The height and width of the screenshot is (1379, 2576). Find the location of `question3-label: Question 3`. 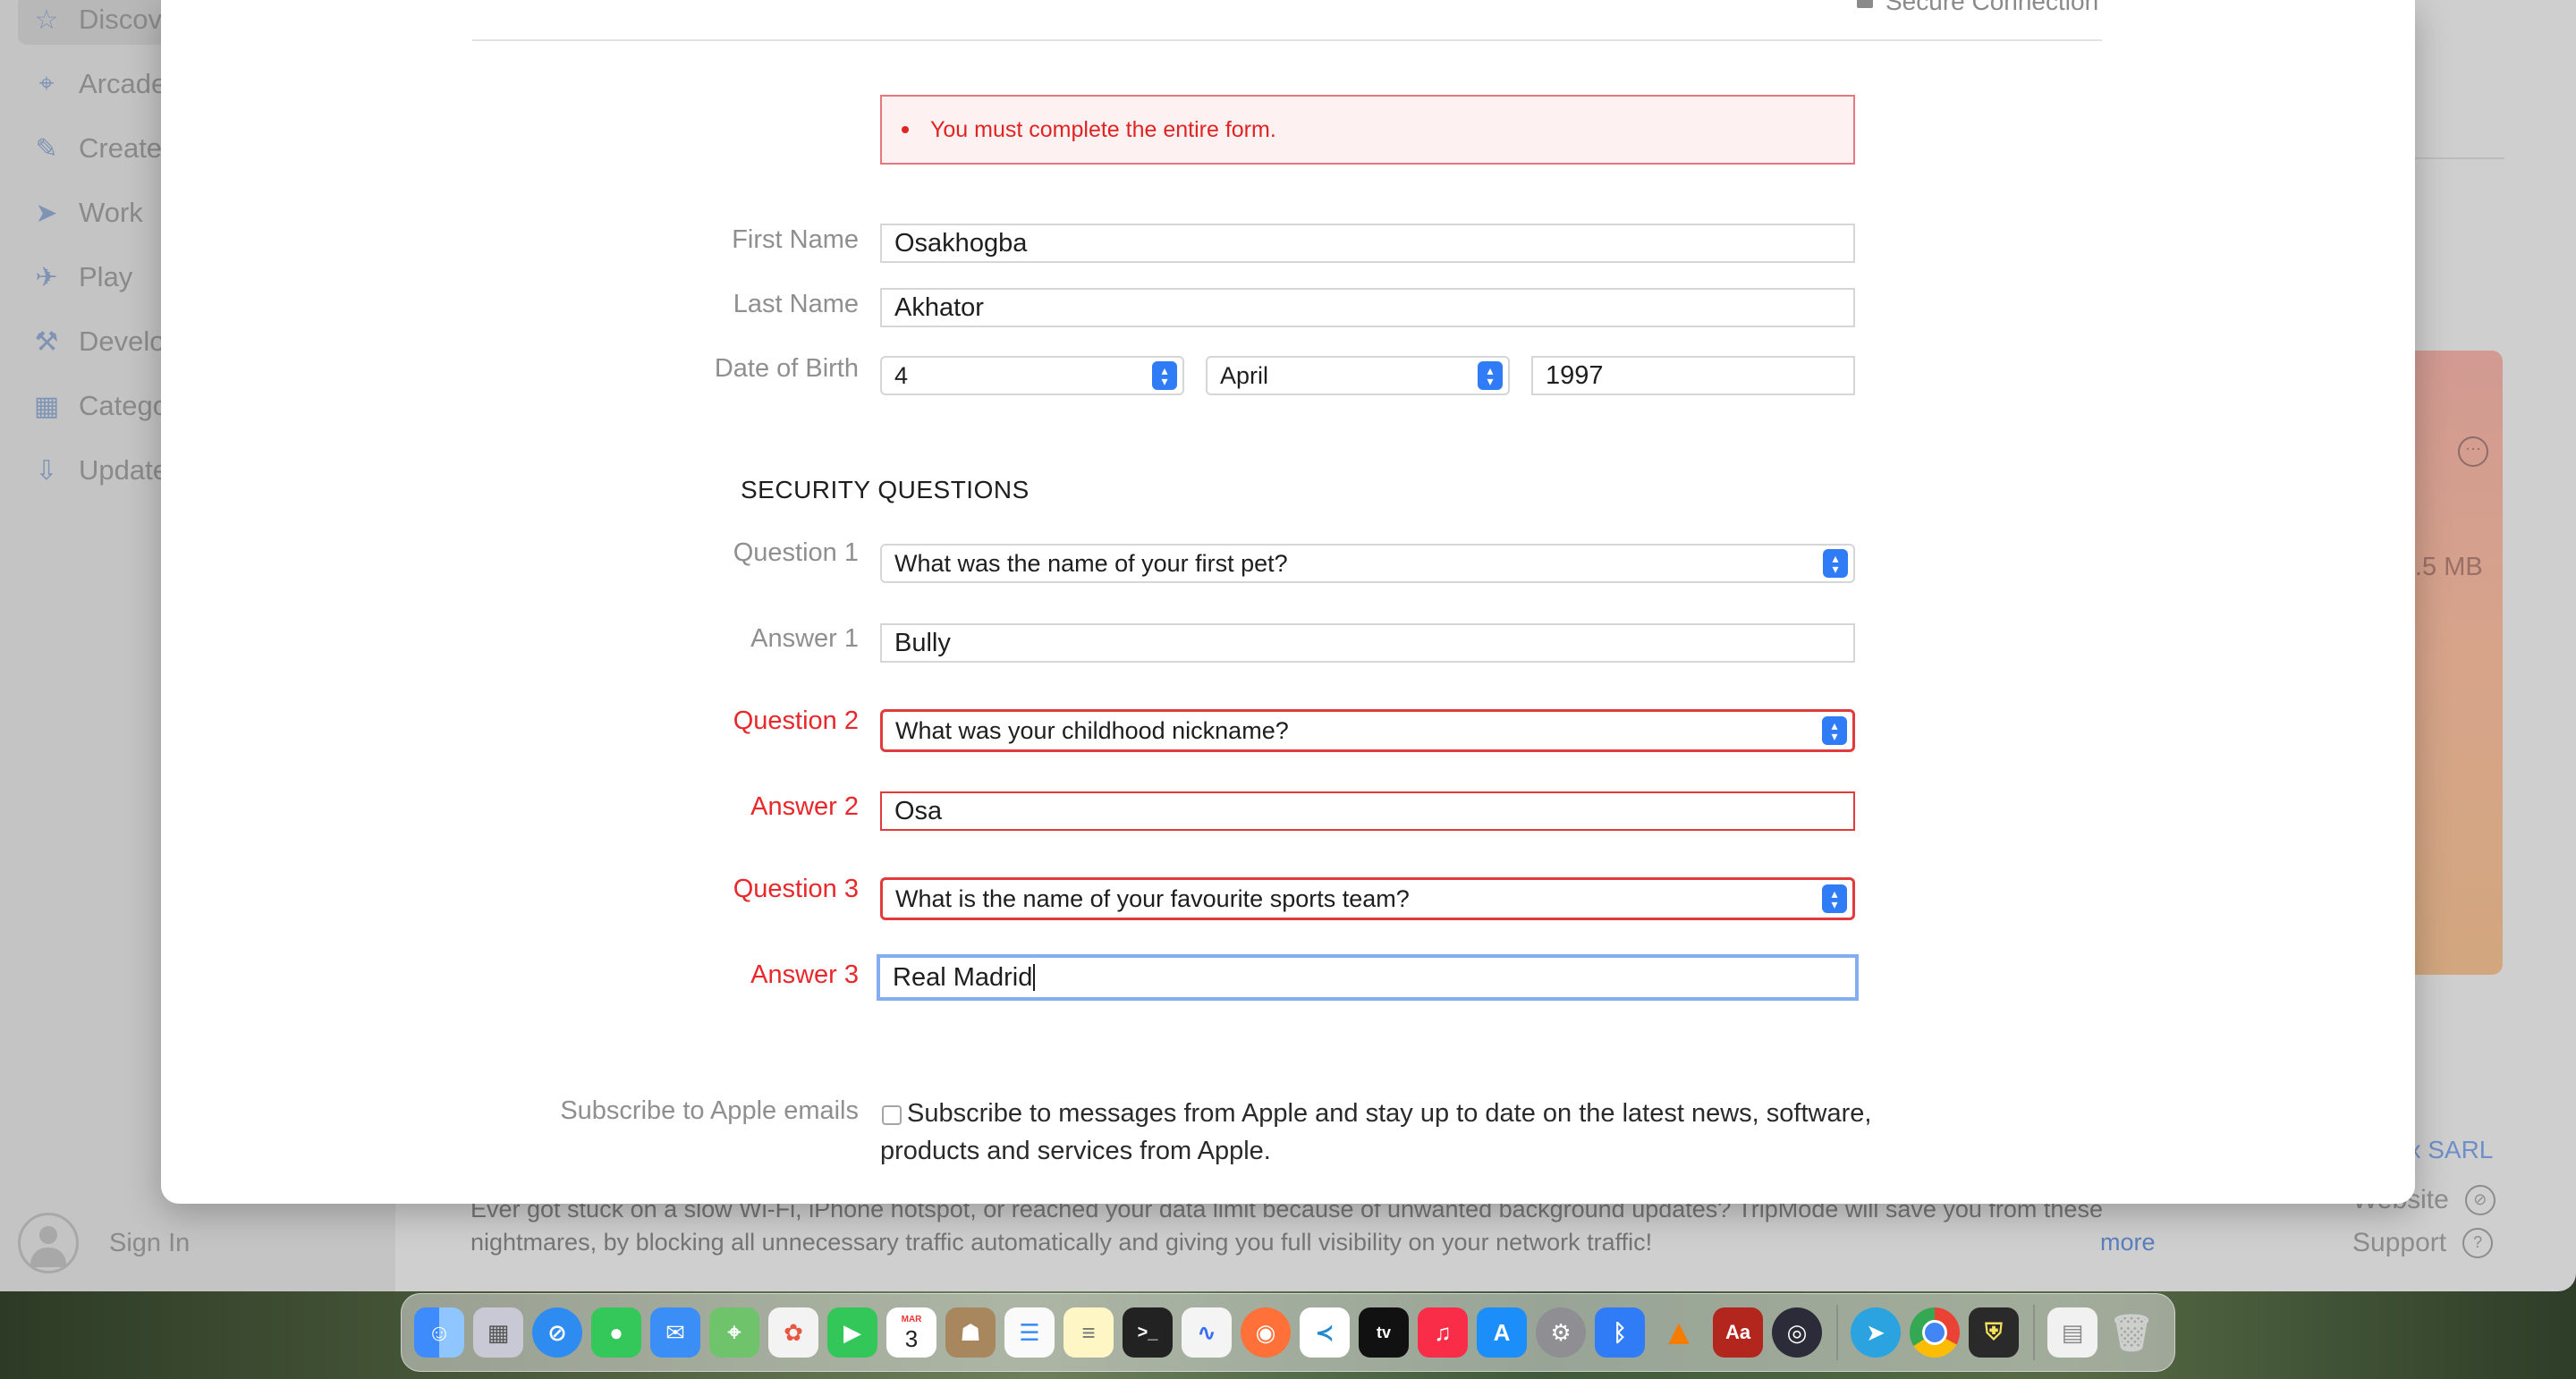

question3-label: Question 3 is located at coordinates (796, 889).